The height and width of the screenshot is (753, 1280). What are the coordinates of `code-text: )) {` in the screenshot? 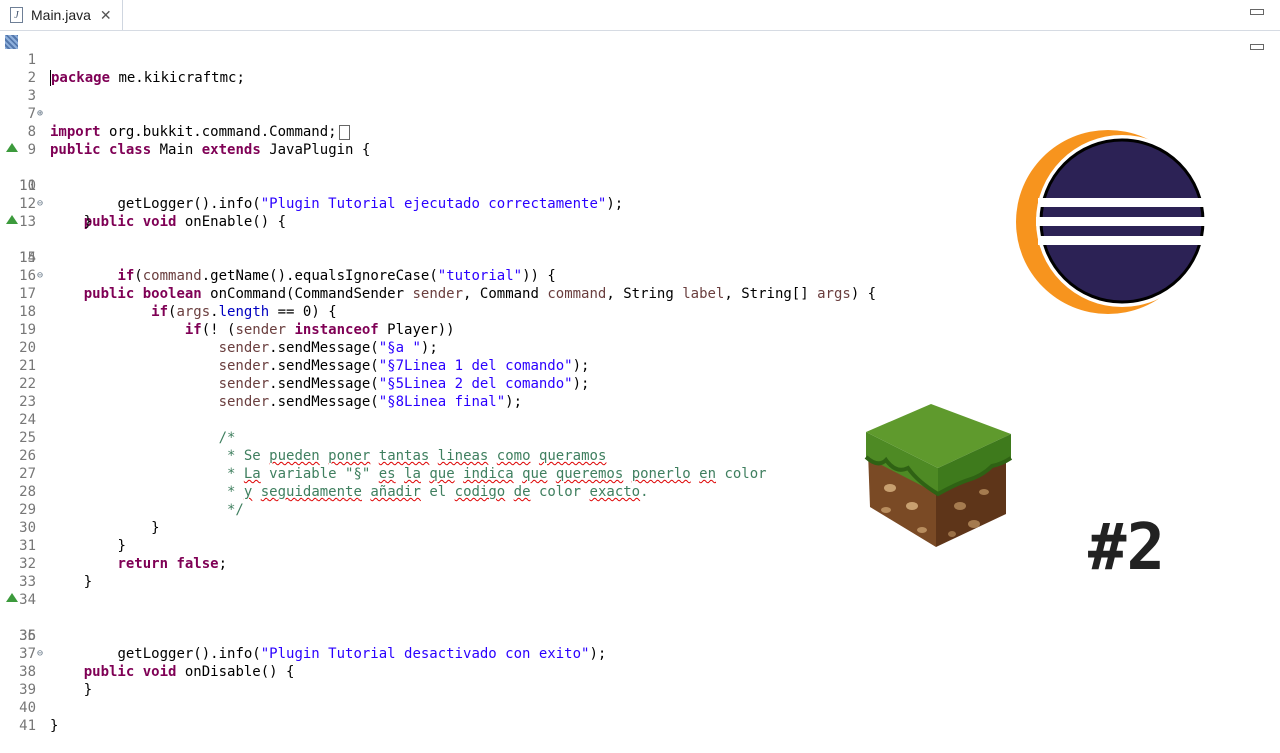 It's located at (539, 276).